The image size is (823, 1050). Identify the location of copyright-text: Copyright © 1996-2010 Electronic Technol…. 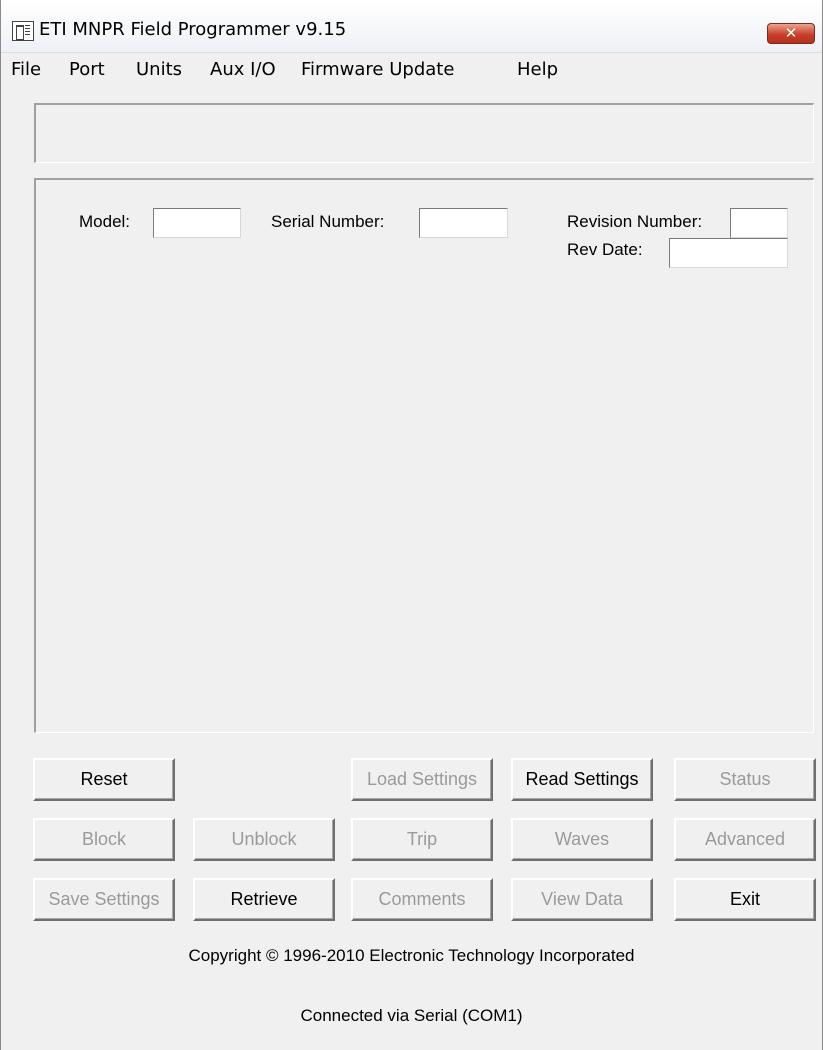
(411, 955).